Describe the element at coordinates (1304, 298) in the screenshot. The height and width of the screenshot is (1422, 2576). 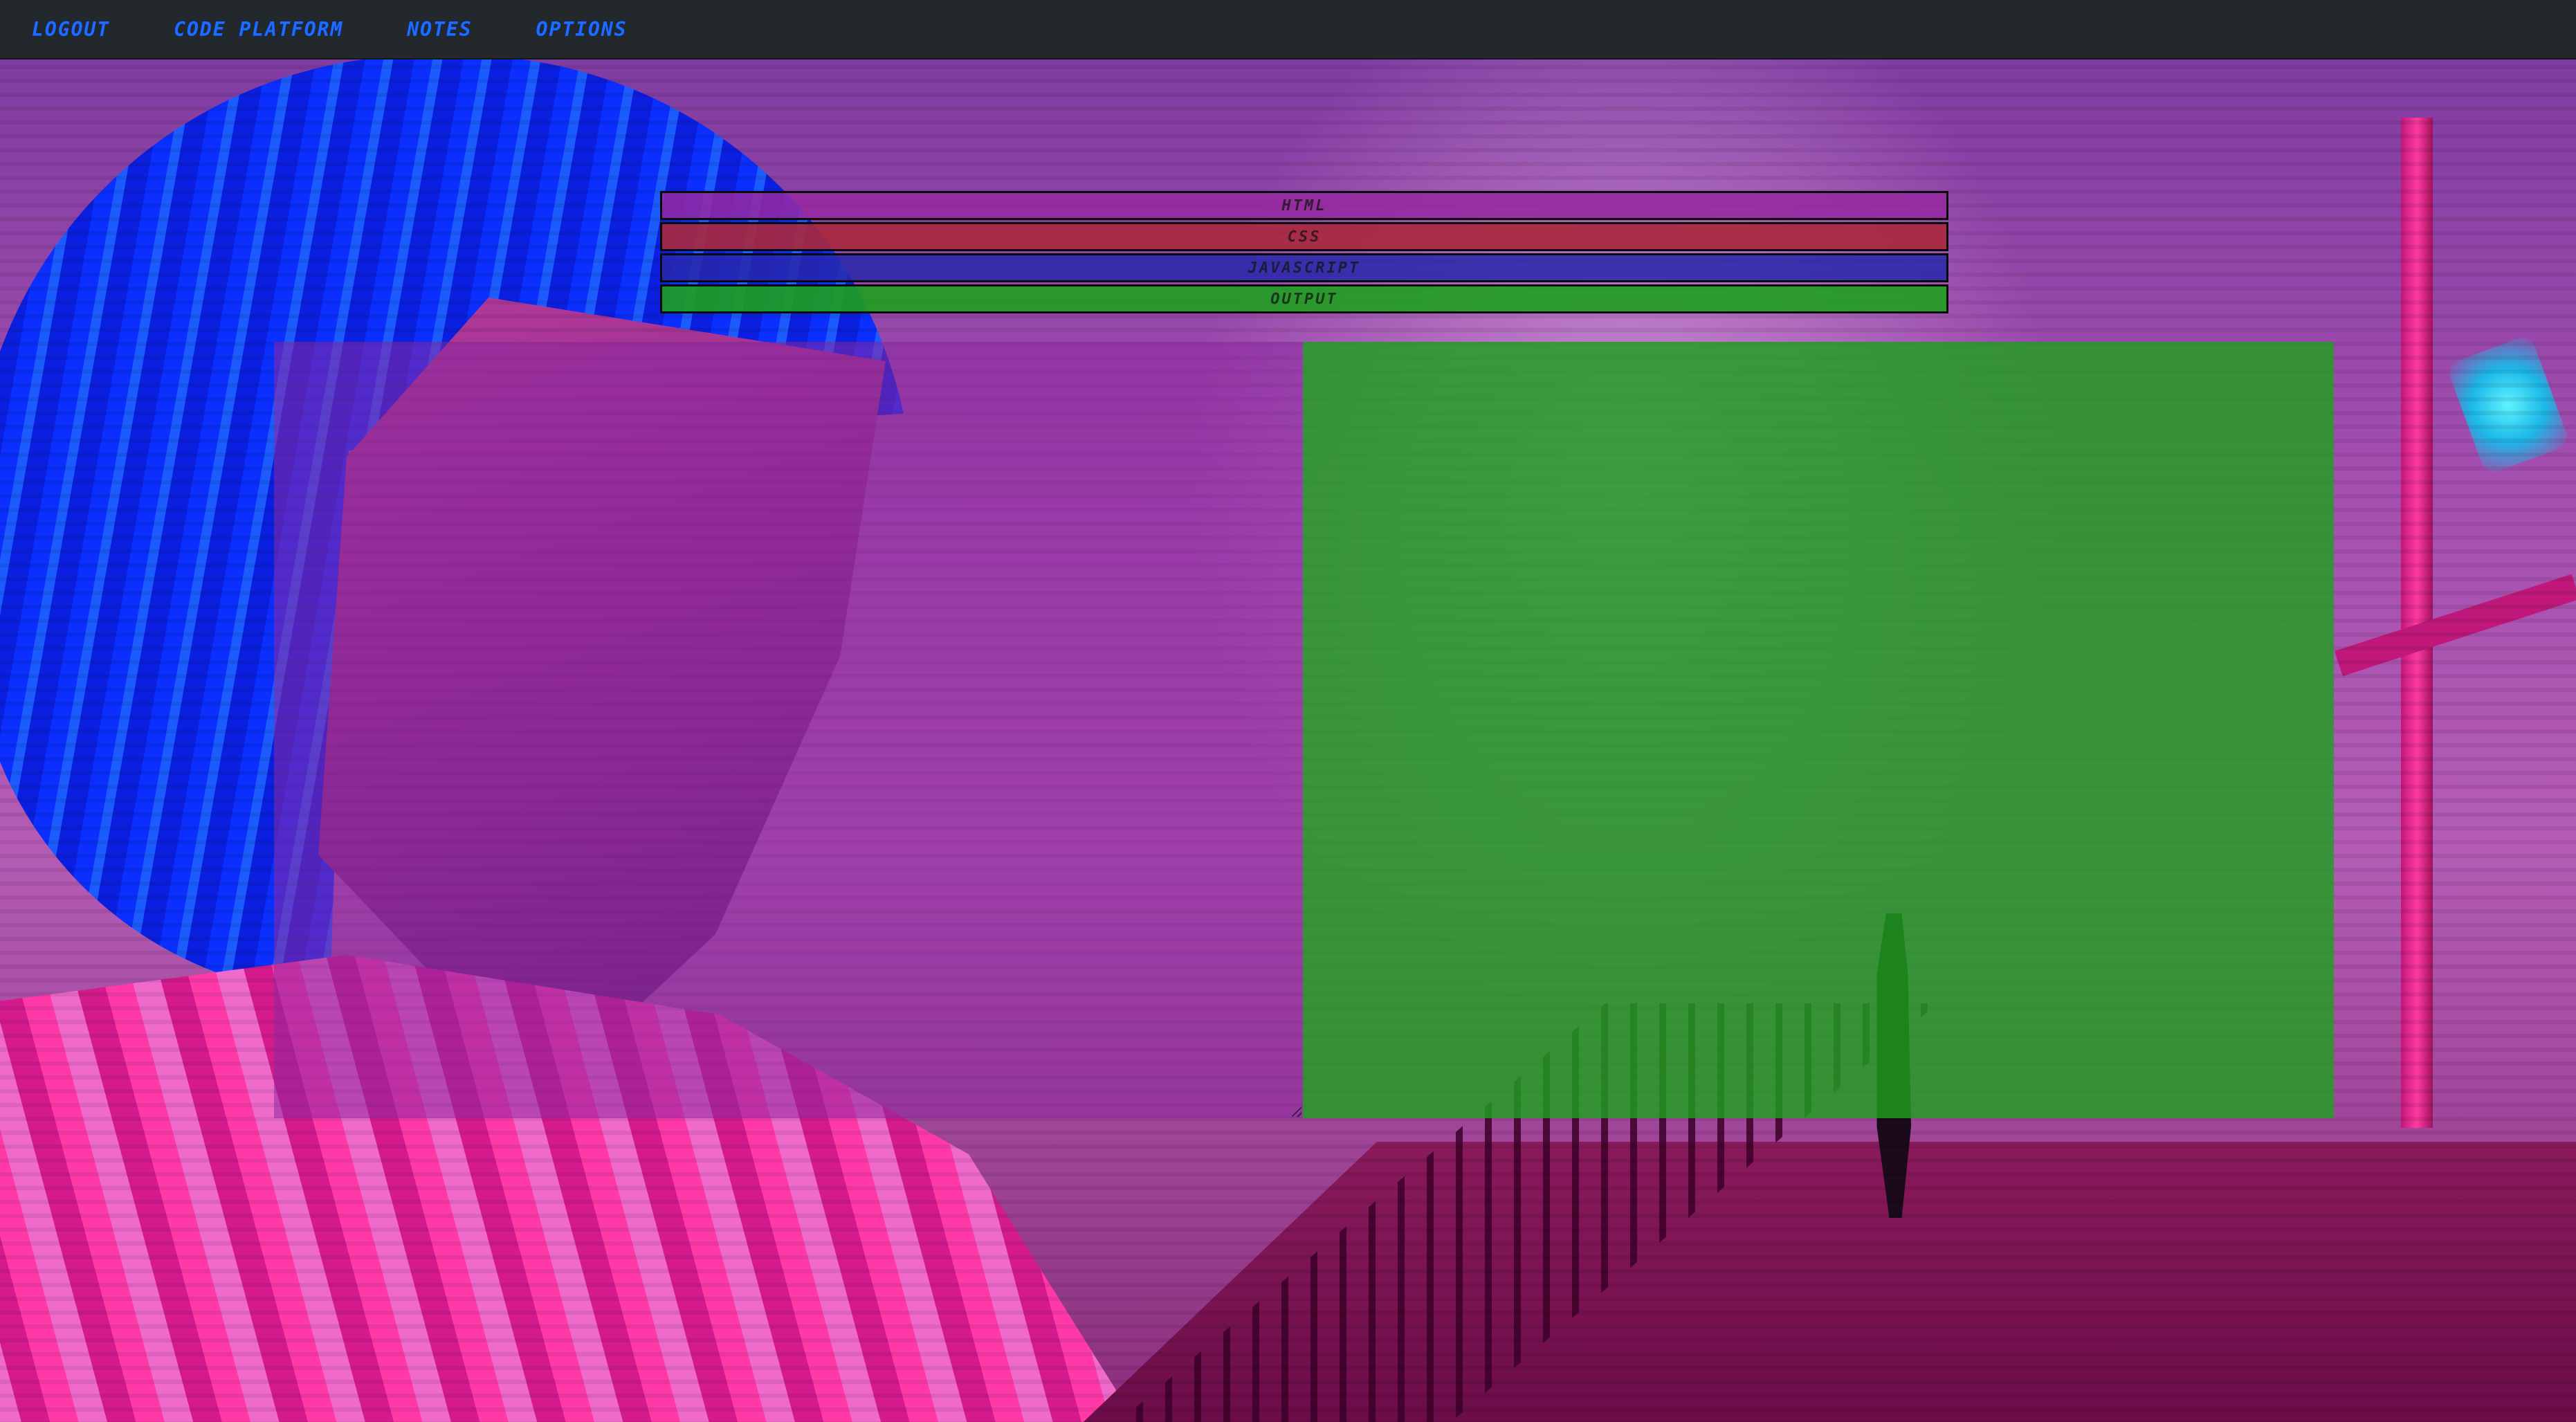
I see `tab-output: OUTPUT` at that location.